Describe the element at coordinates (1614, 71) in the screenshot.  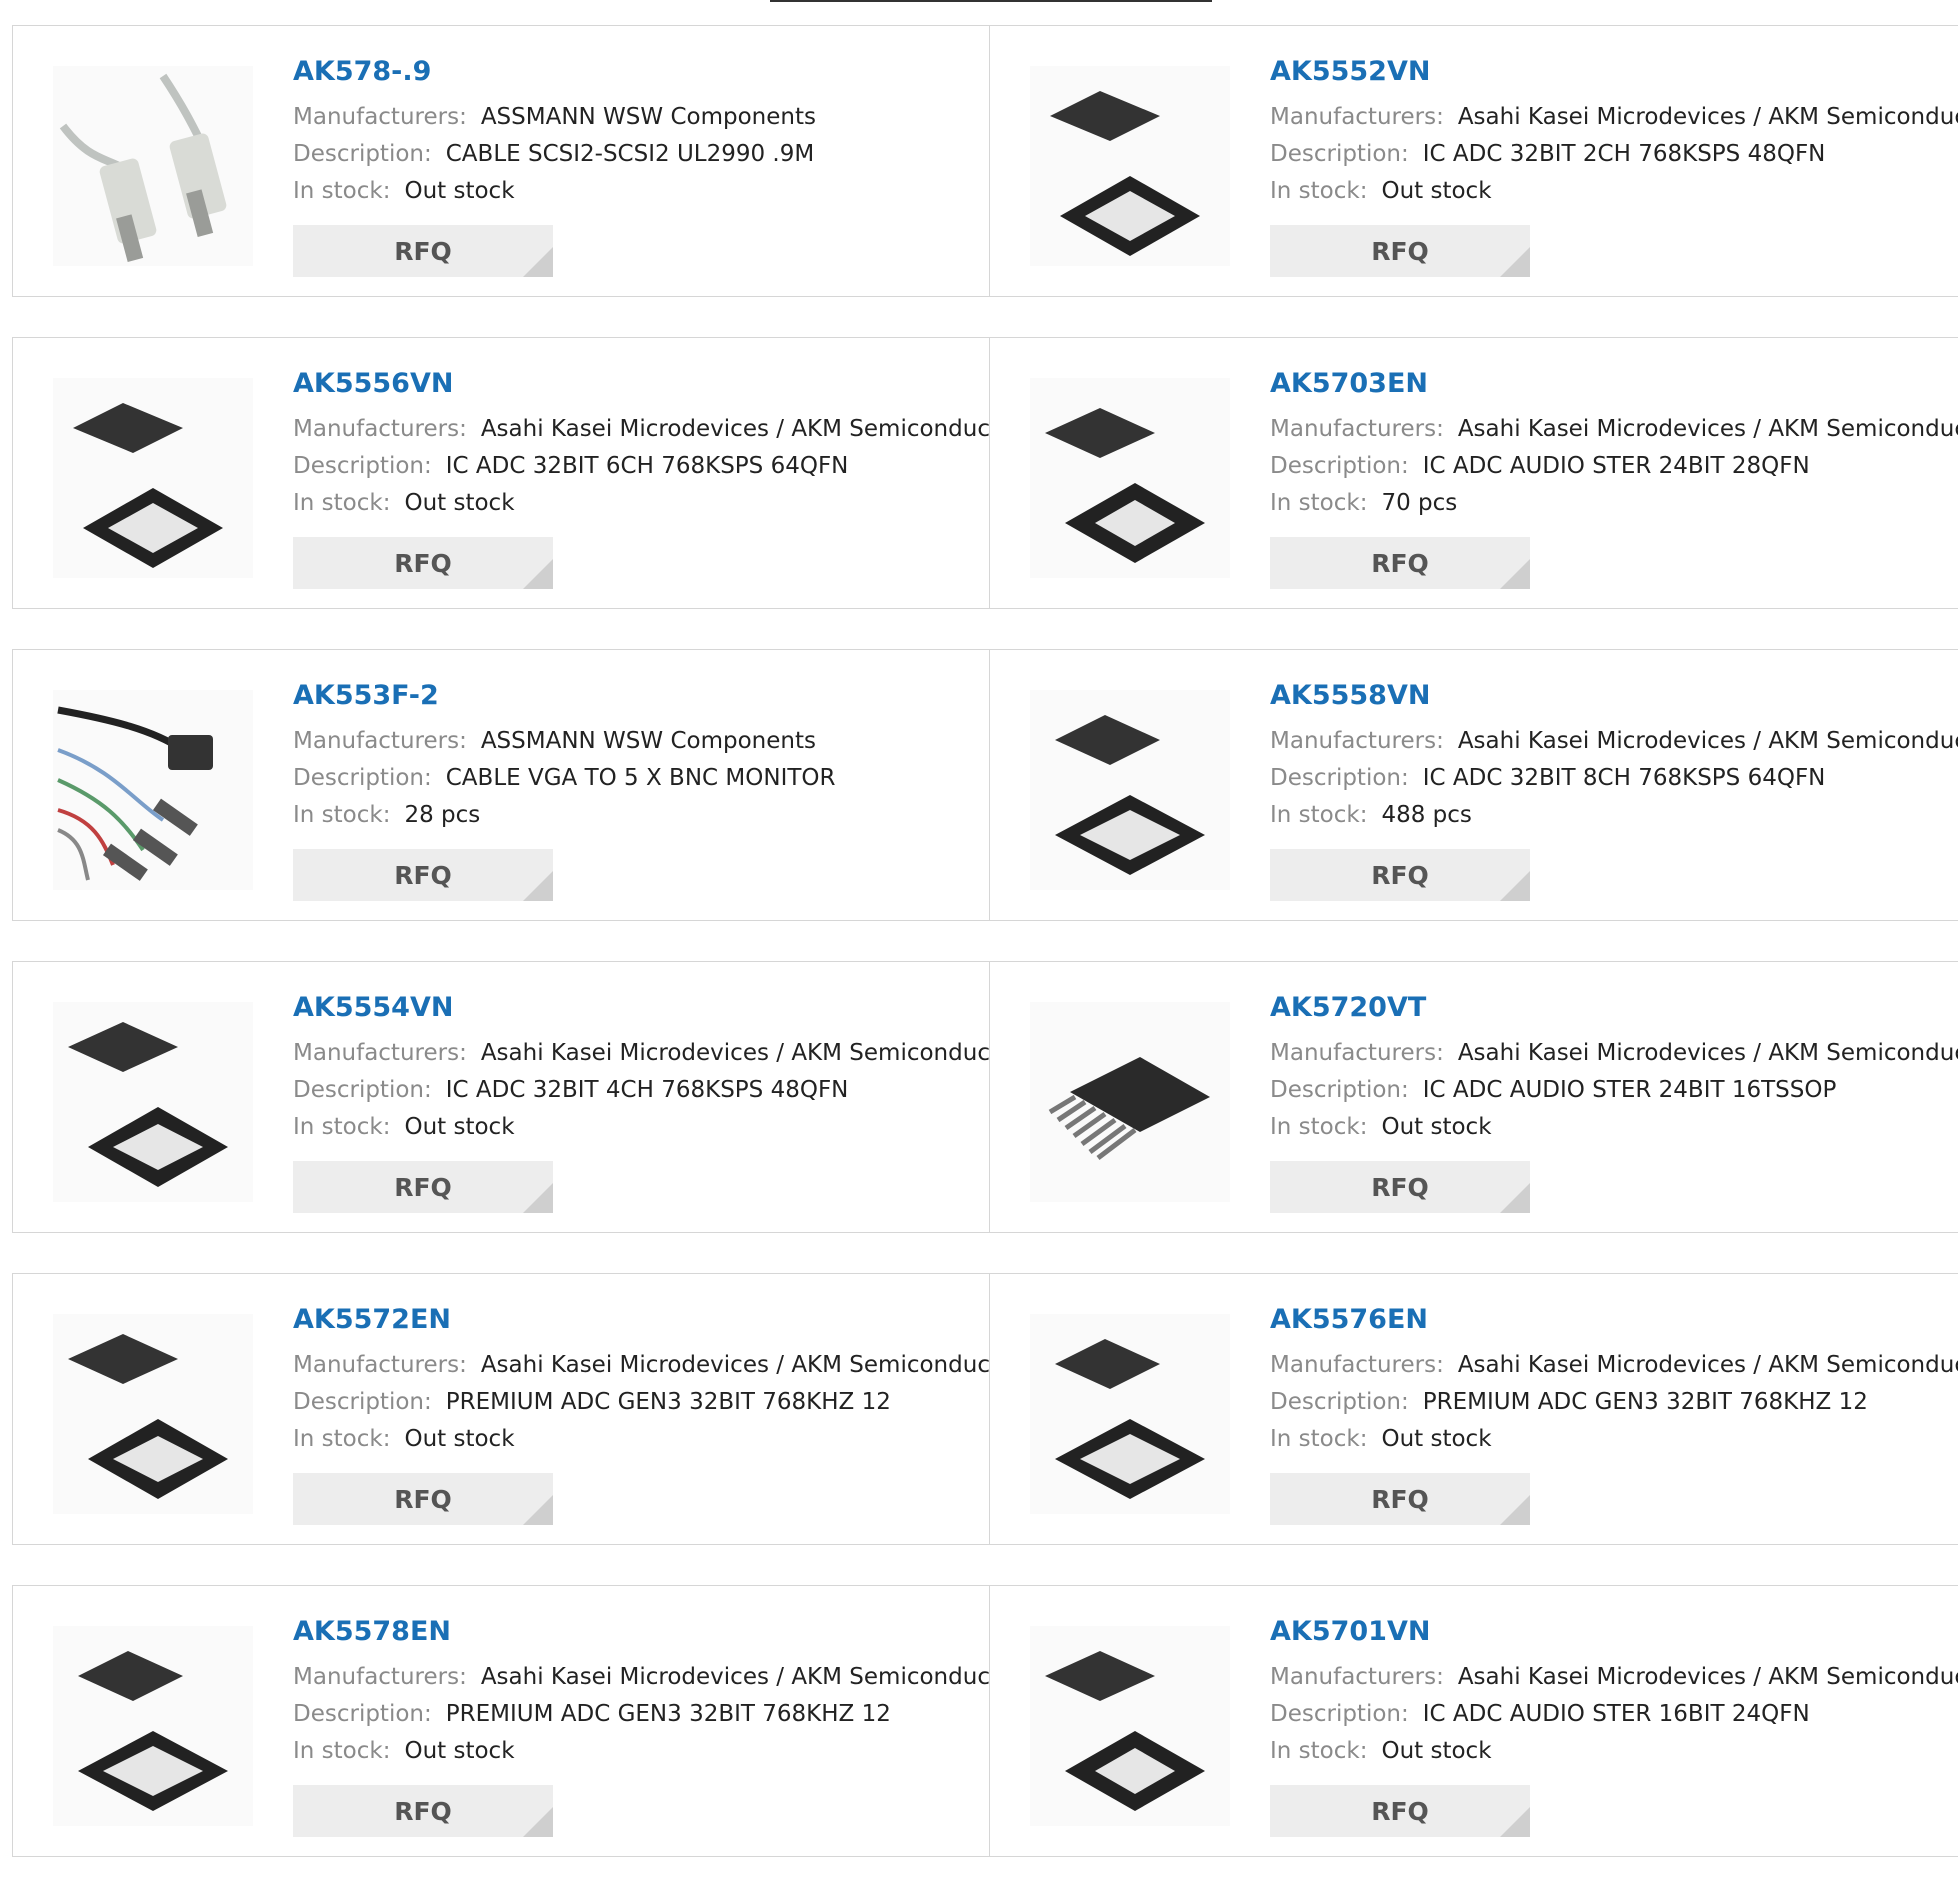
I see `part-number-link: AK5552VN` at that location.